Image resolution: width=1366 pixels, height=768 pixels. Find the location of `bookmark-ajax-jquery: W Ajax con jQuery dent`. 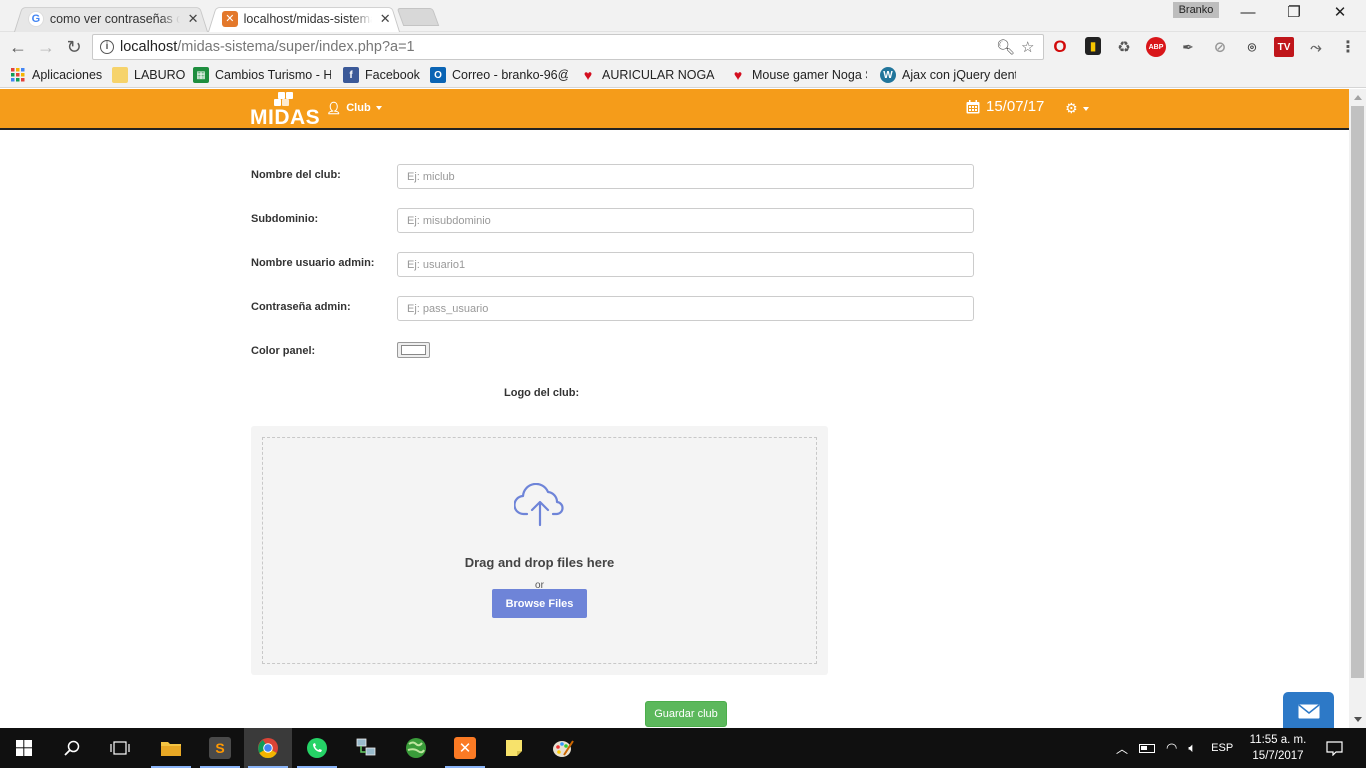

bookmark-ajax-jquery: W Ajax con jQuery dent is located at coordinates (948, 75).